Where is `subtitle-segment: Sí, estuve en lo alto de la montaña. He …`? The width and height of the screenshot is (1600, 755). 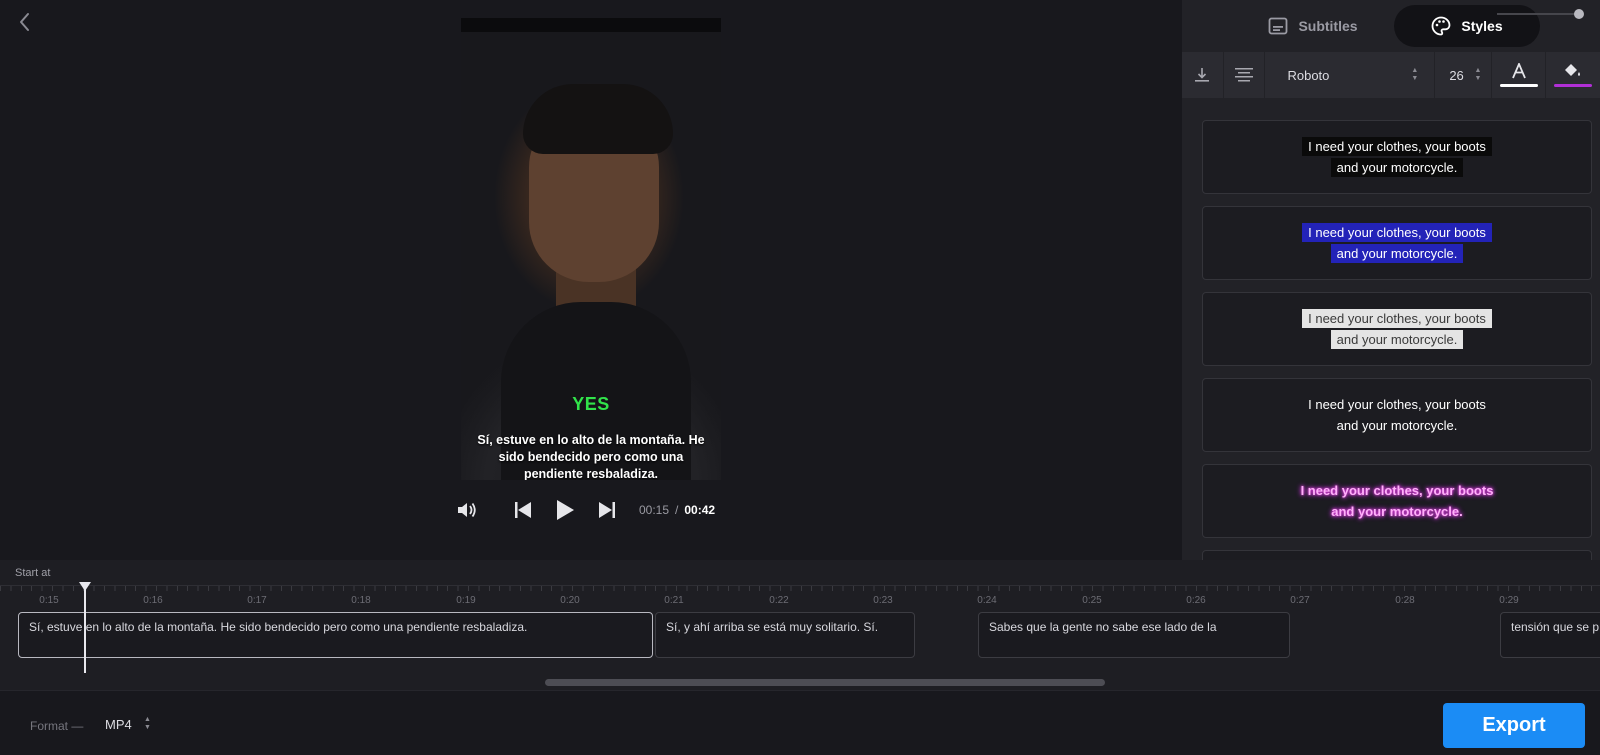
subtitle-segment: Sí, estuve en lo alto de la montaña. He … is located at coordinates (335, 635).